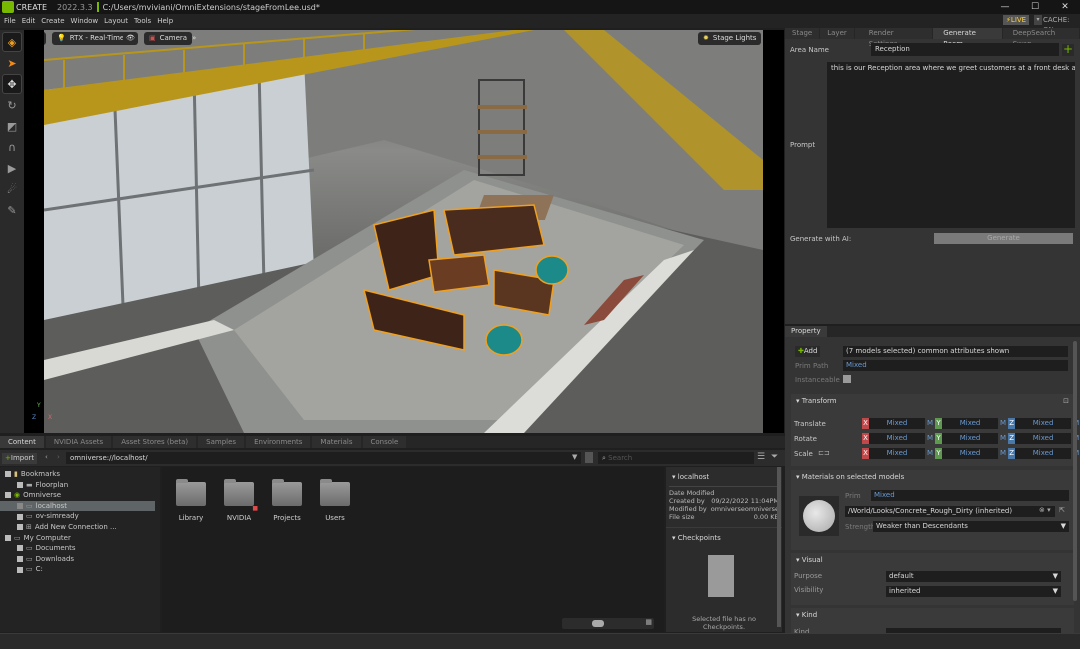  I want to click on instanceable-checkbox, so click(847, 379).